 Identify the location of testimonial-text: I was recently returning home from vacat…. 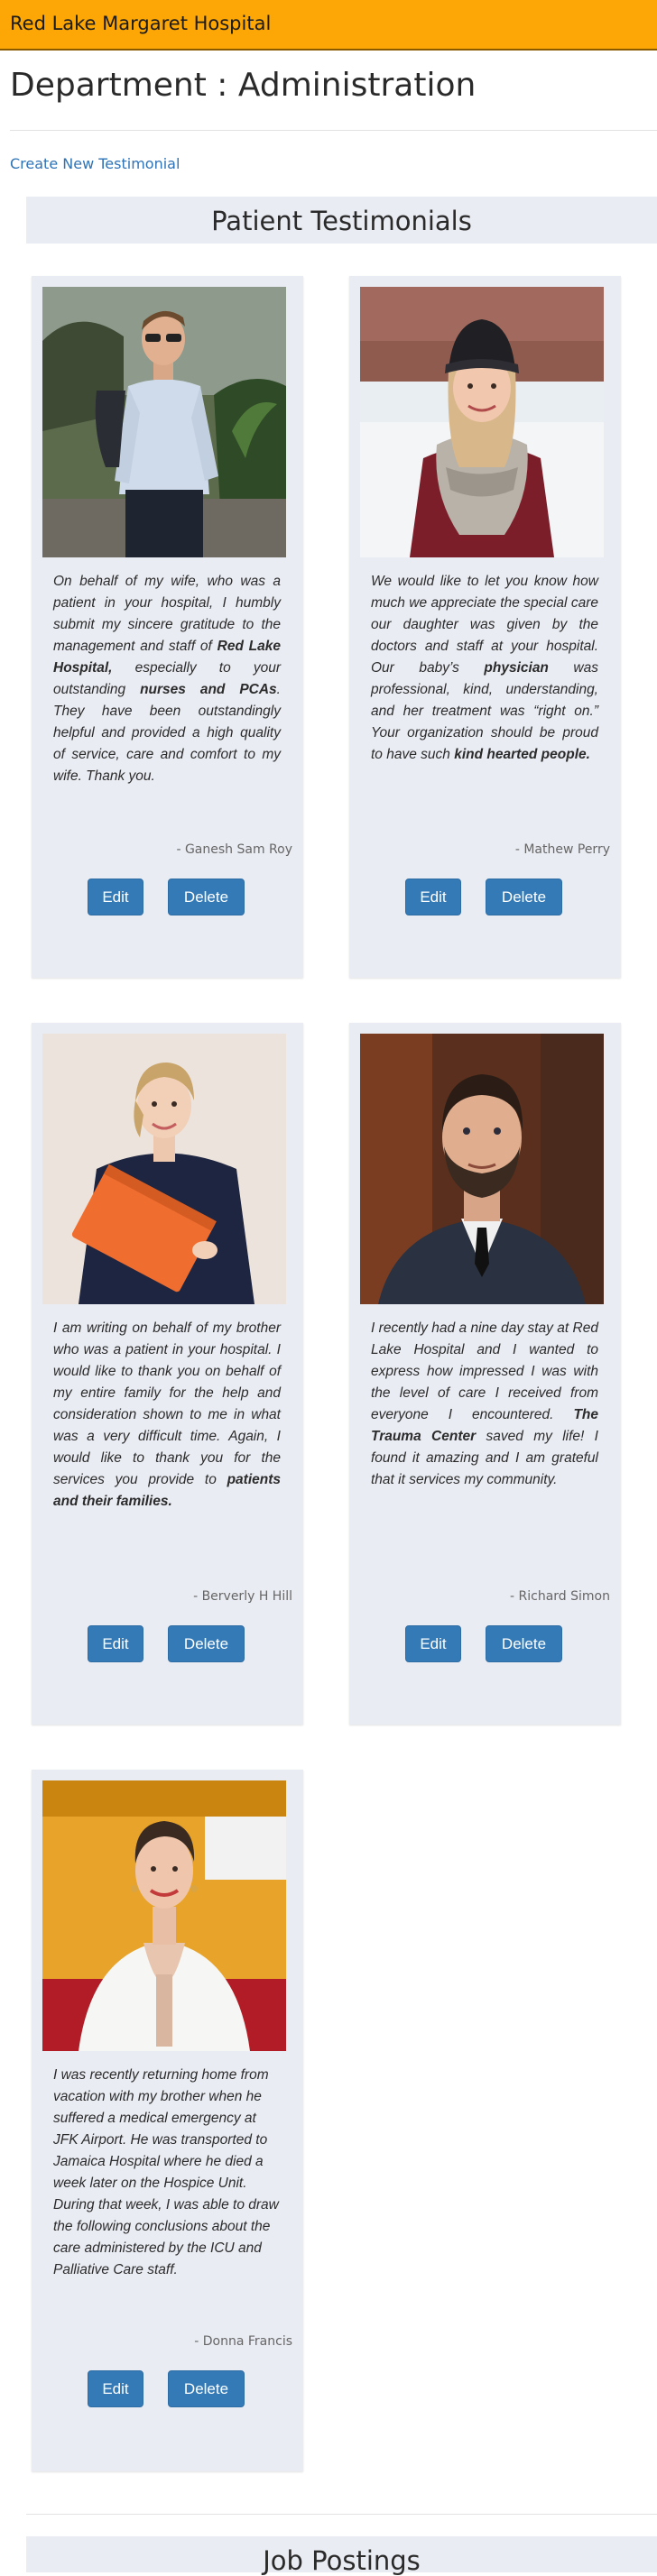
(166, 2172).